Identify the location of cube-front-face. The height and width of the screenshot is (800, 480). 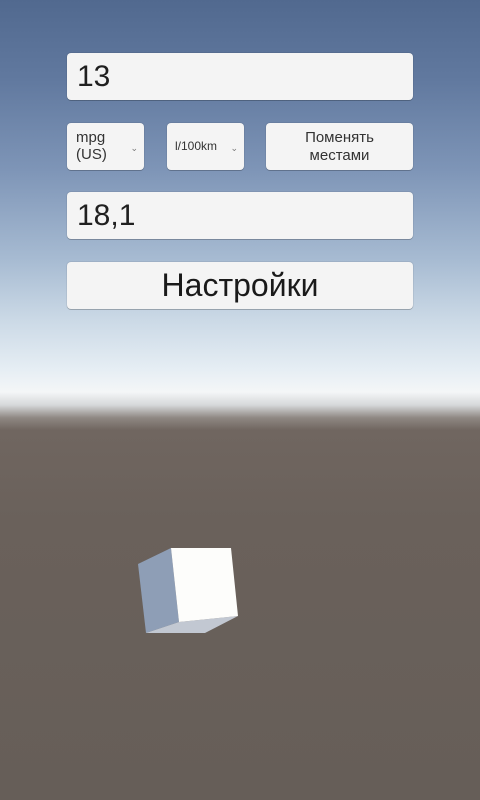
(204, 585).